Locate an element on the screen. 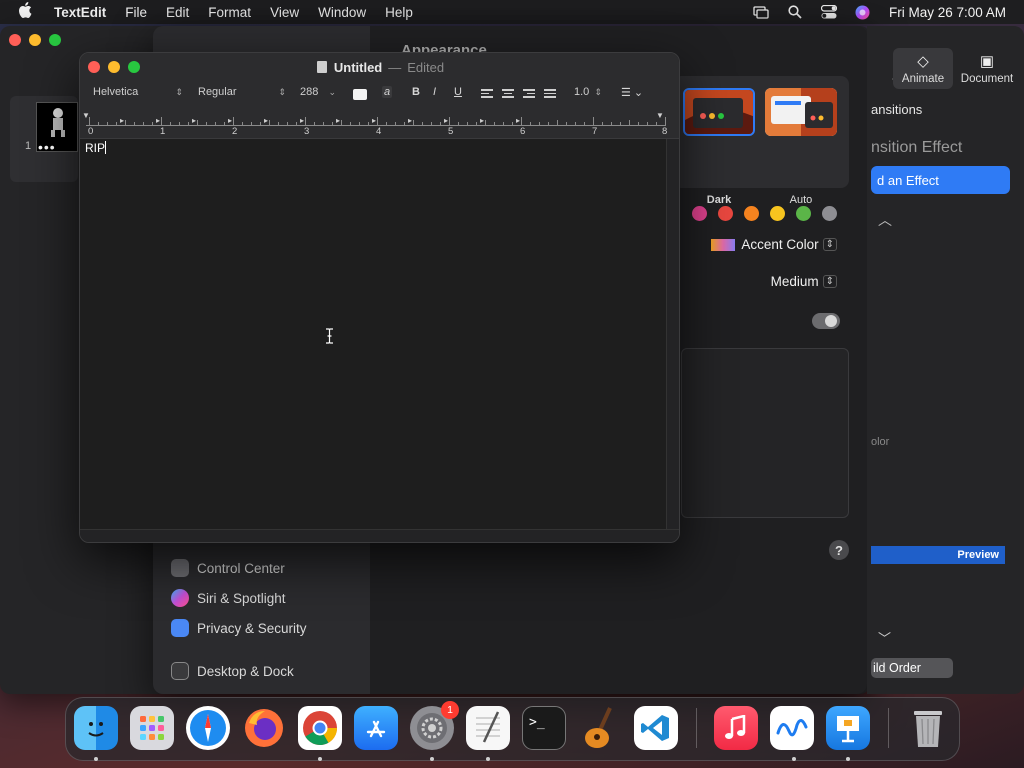 The image size is (1024, 768). document-icon is located at coordinates (321, 67).